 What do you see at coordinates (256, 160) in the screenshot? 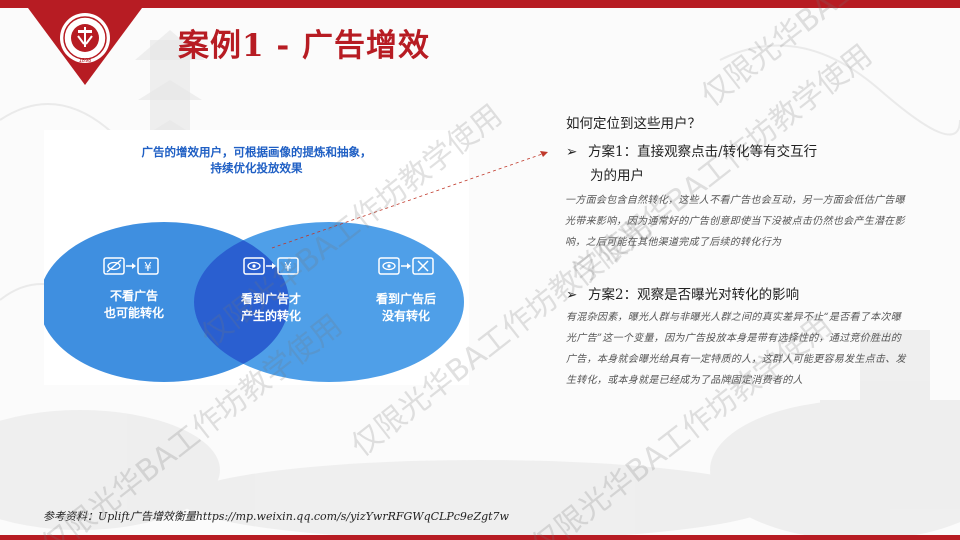
I see `diagram-caption: 广告的增效用户，可根据画像的提炼和抽象， 持续优化投放效果` at bounding box center [256, 160].